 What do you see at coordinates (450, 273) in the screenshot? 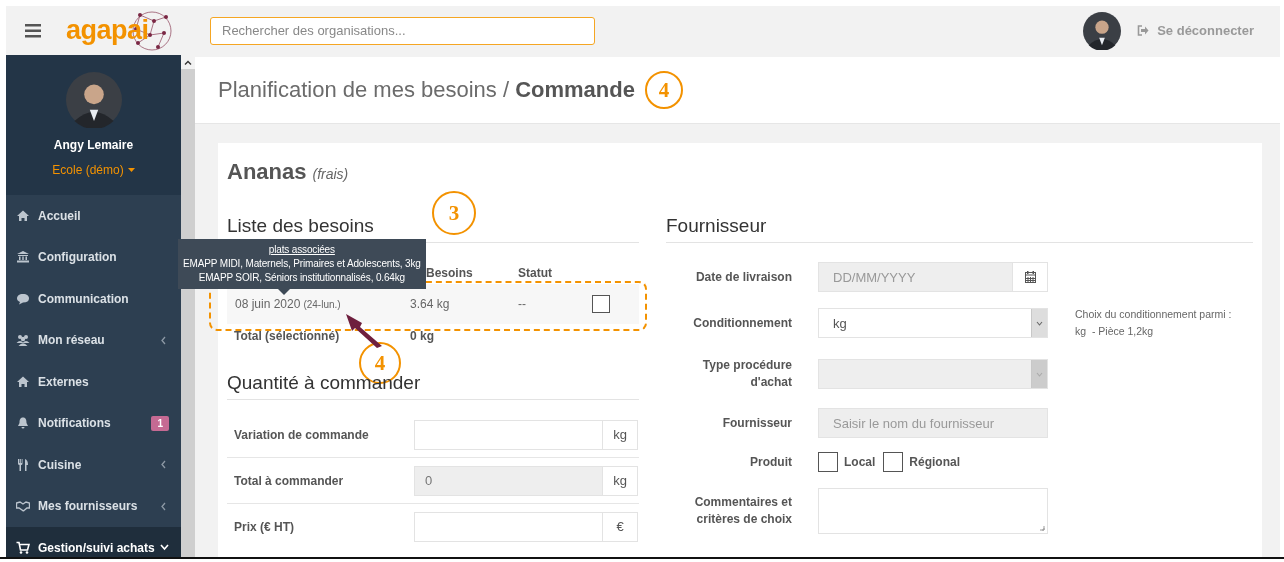
I see `column-header: Besoins` at bounding box center [450, 273].